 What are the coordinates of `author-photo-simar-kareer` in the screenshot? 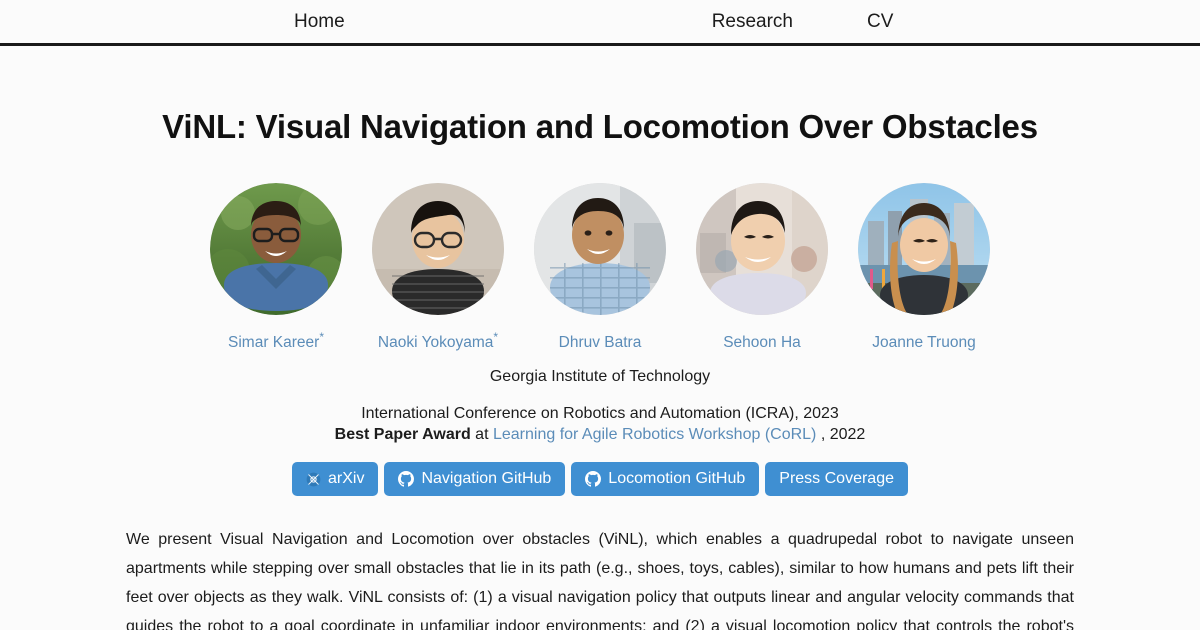 It's located at (276, 249).